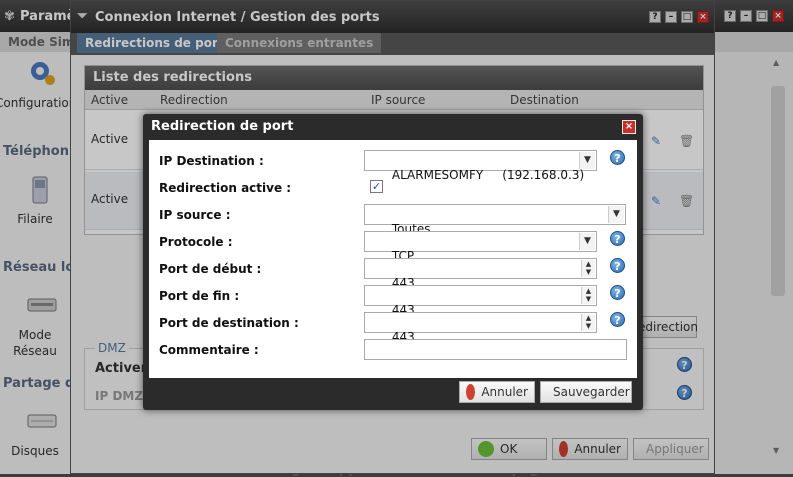 The image size is (793, 477). I want to click on close-icon: ×, so click(629, 127).